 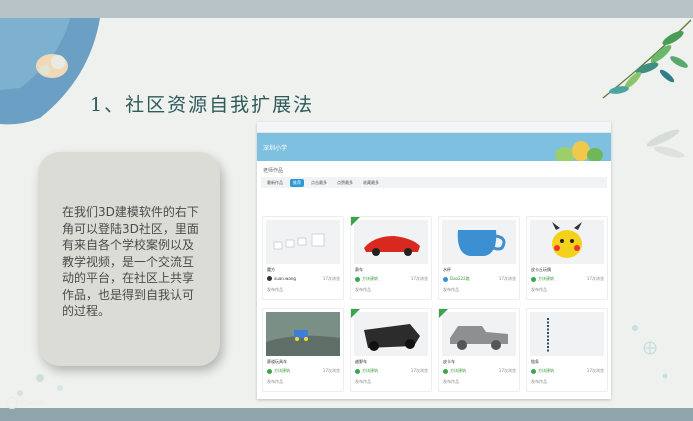 What do you see at coordinates (434, 127) in the screenshot?
I see `web-top-bar` at bounding box center [434, 127].